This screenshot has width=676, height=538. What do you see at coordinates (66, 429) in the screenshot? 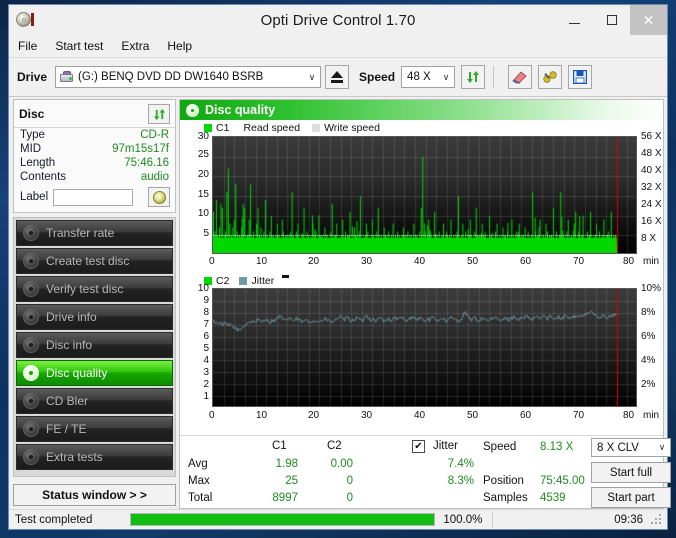
I see `sidebar-item-label: FE / TE` at bounding box center [66, 429].